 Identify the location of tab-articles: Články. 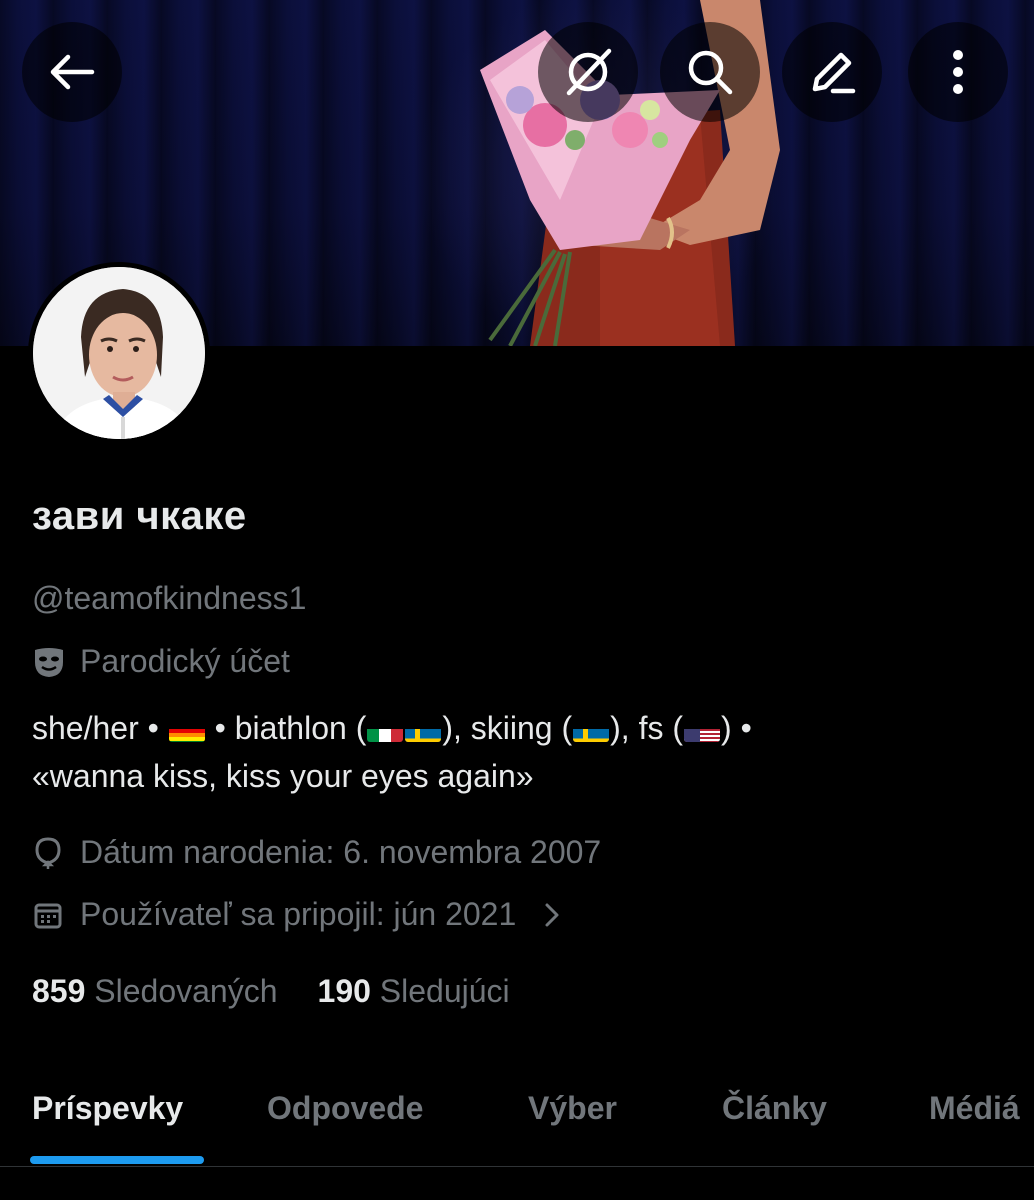
(774, 1108).